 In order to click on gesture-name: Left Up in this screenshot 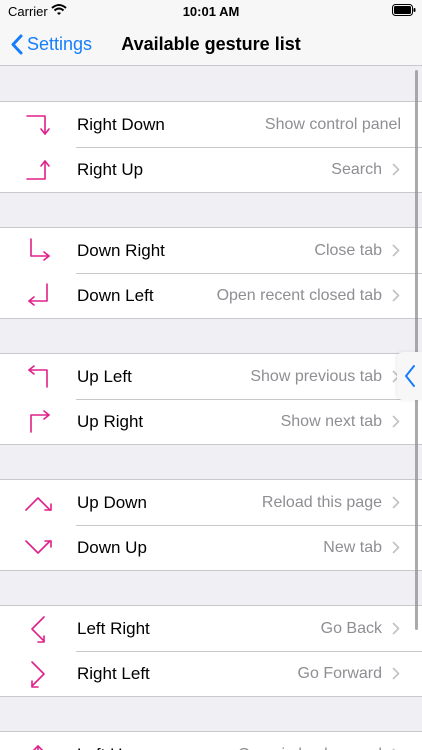, I will do `click(104, 747)`.